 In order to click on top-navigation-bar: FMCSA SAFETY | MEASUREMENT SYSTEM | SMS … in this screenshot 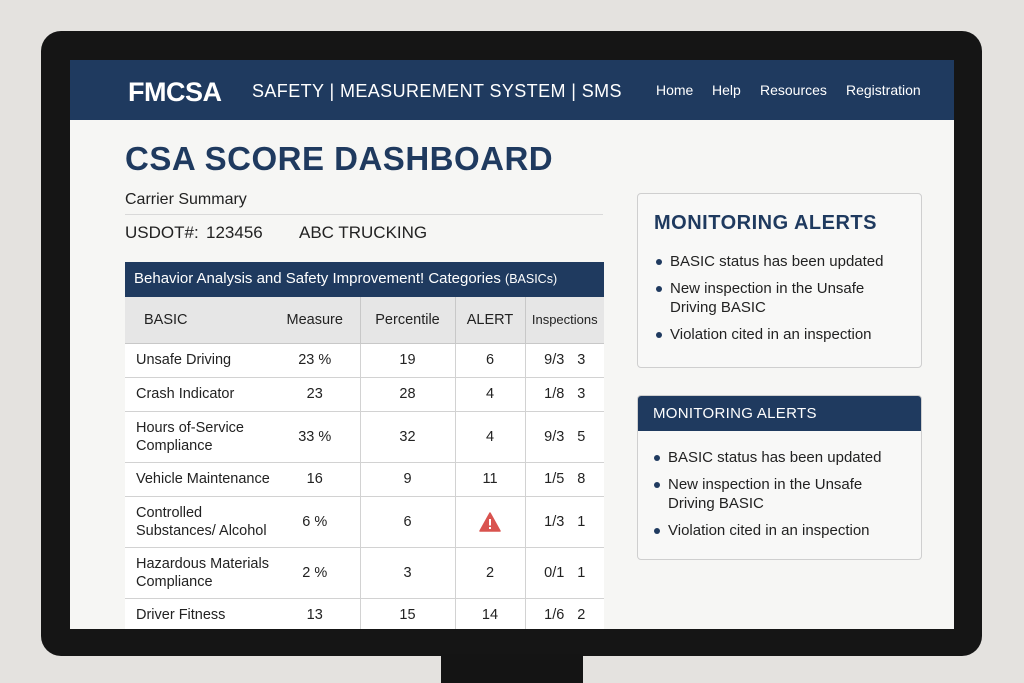, I will do `click(512, 90)`.